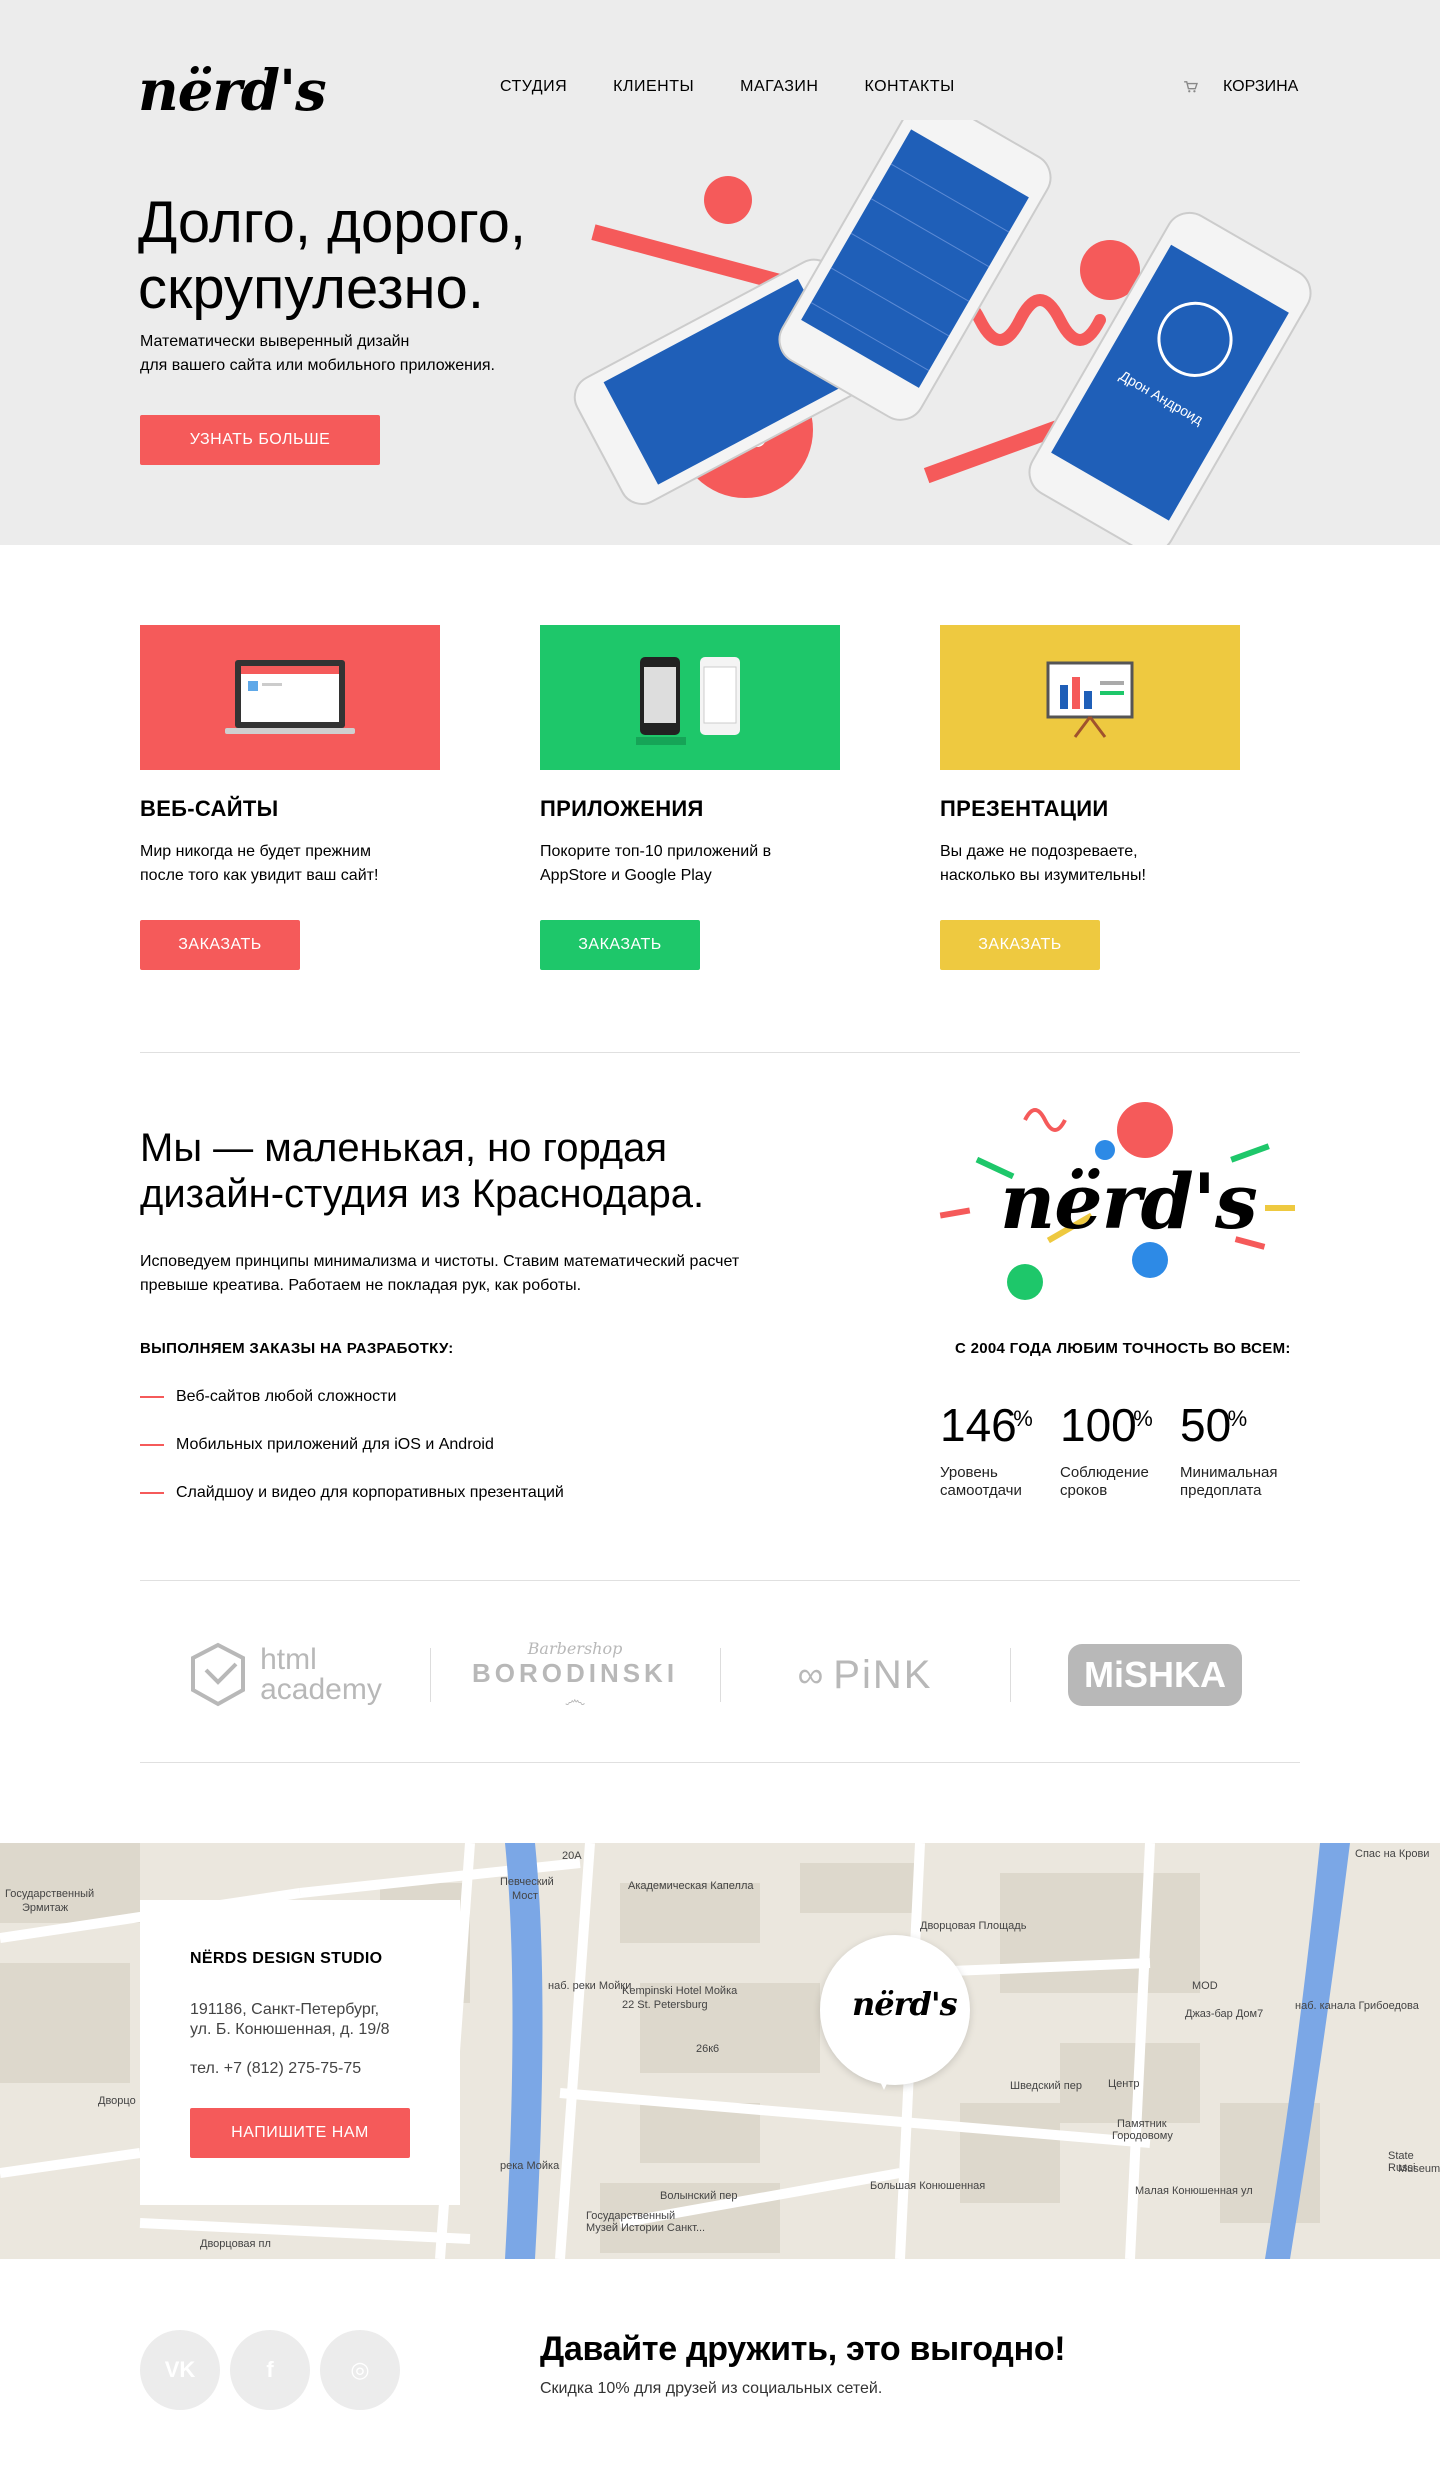 The image size is (1440, 2476). Describe the element at coordinates (297, 1348) in the screenshot. I see `services-list-title: ВЫПОЛНЯЕМ ЗАКАЗЫ НА РАЗРАБОТКУ:` at that location.